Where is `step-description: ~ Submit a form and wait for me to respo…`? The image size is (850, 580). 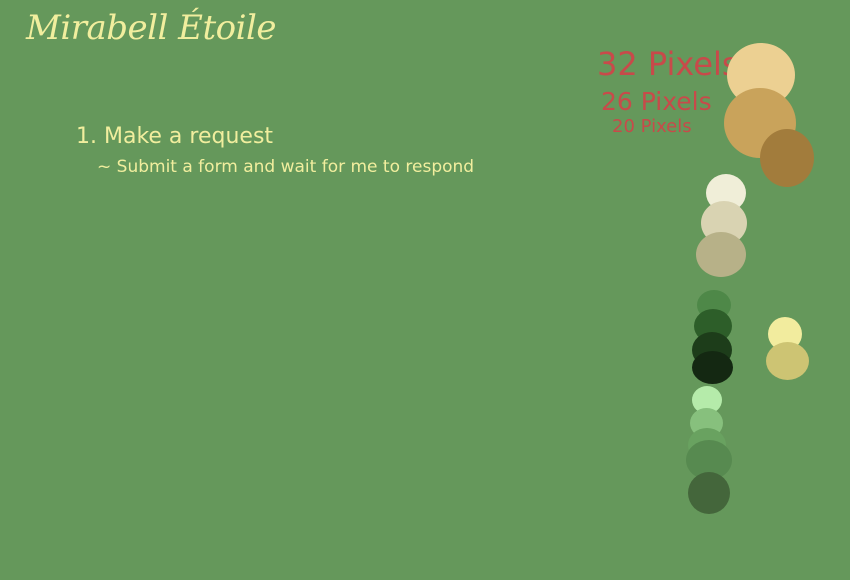 step-description: ~ Submit a form and wait for me to respo… is located at coordinates (286, 167).